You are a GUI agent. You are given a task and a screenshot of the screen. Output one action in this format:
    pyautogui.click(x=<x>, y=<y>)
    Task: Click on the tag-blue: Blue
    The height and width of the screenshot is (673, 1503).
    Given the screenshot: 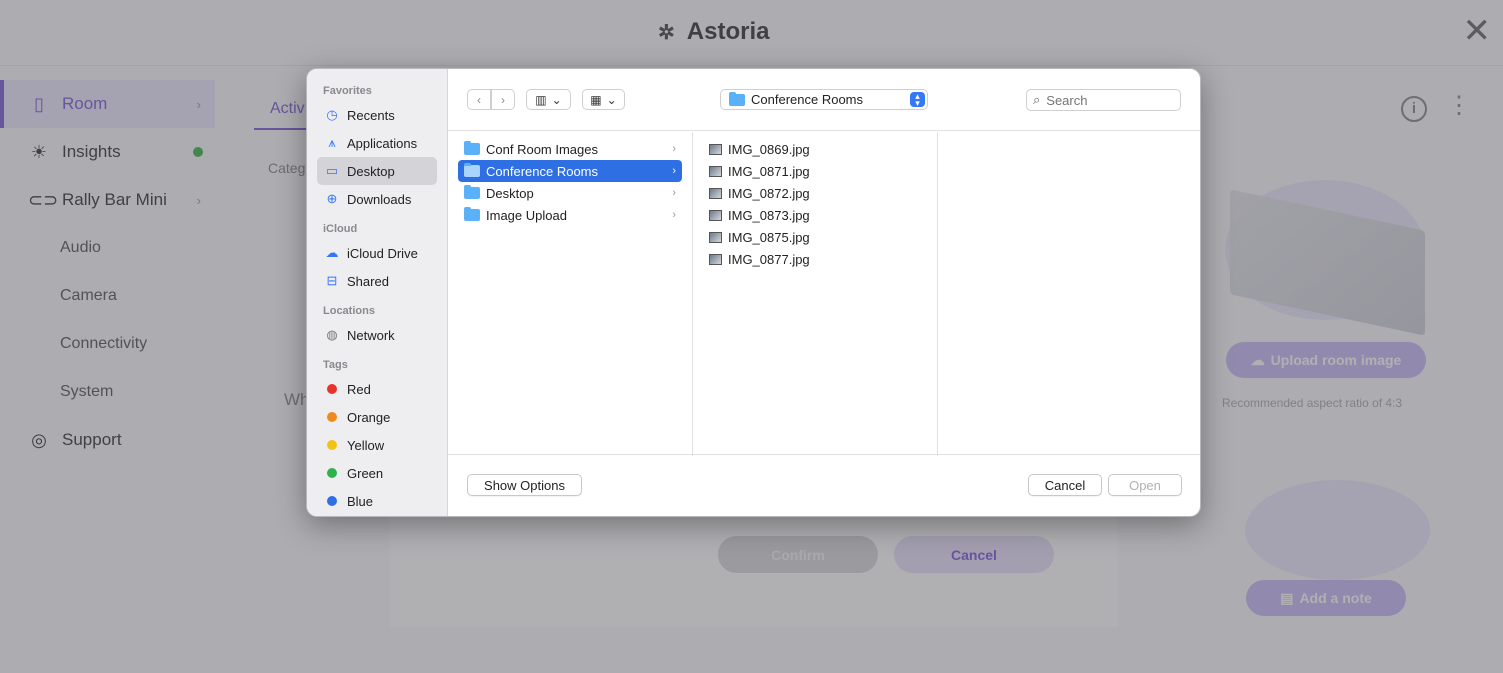 What is the action you would take?
    pyautogui.click(x=377, y=501)
    